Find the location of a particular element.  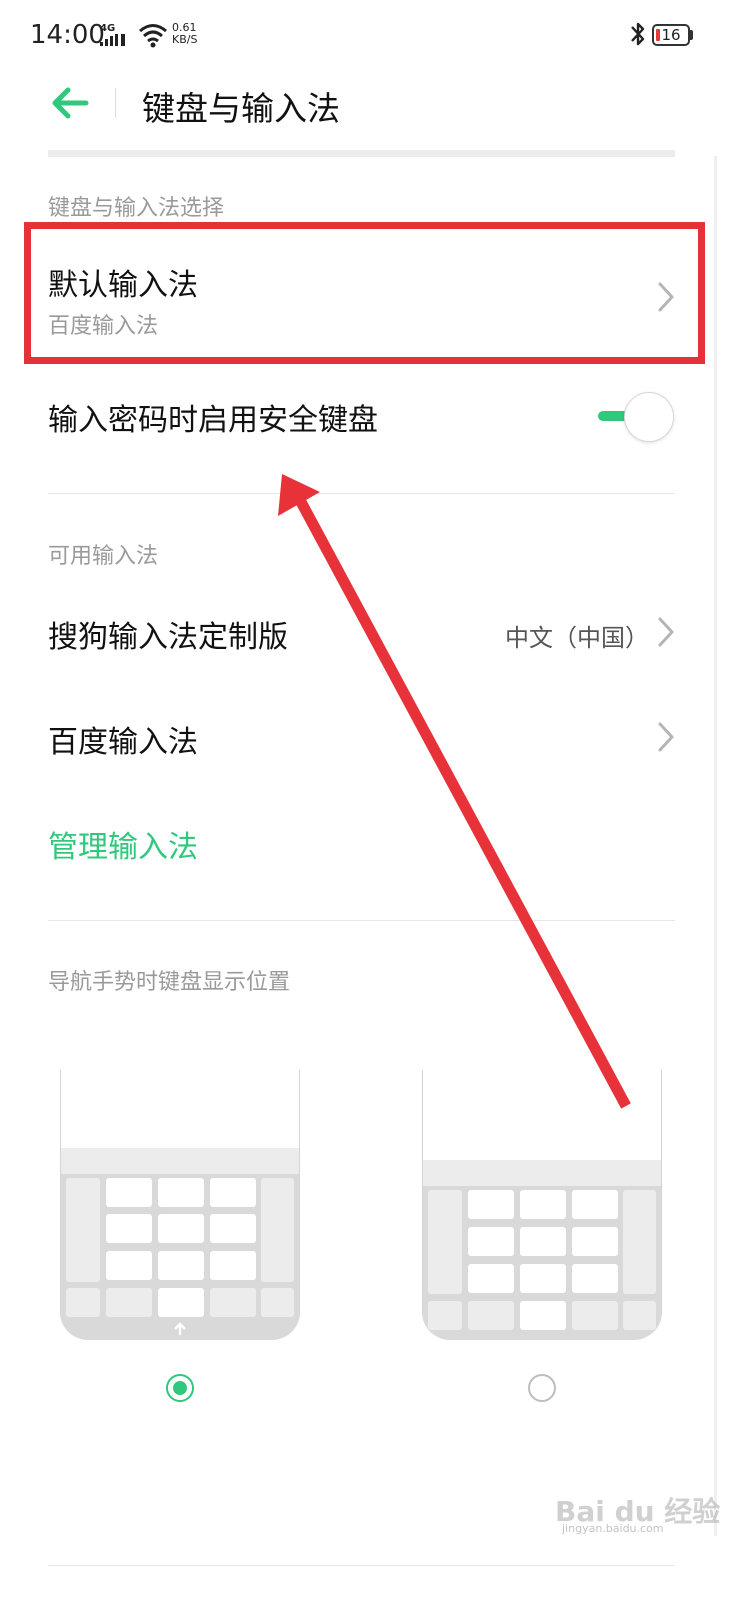

network-type: 4G is located at coordinates (108, 28).